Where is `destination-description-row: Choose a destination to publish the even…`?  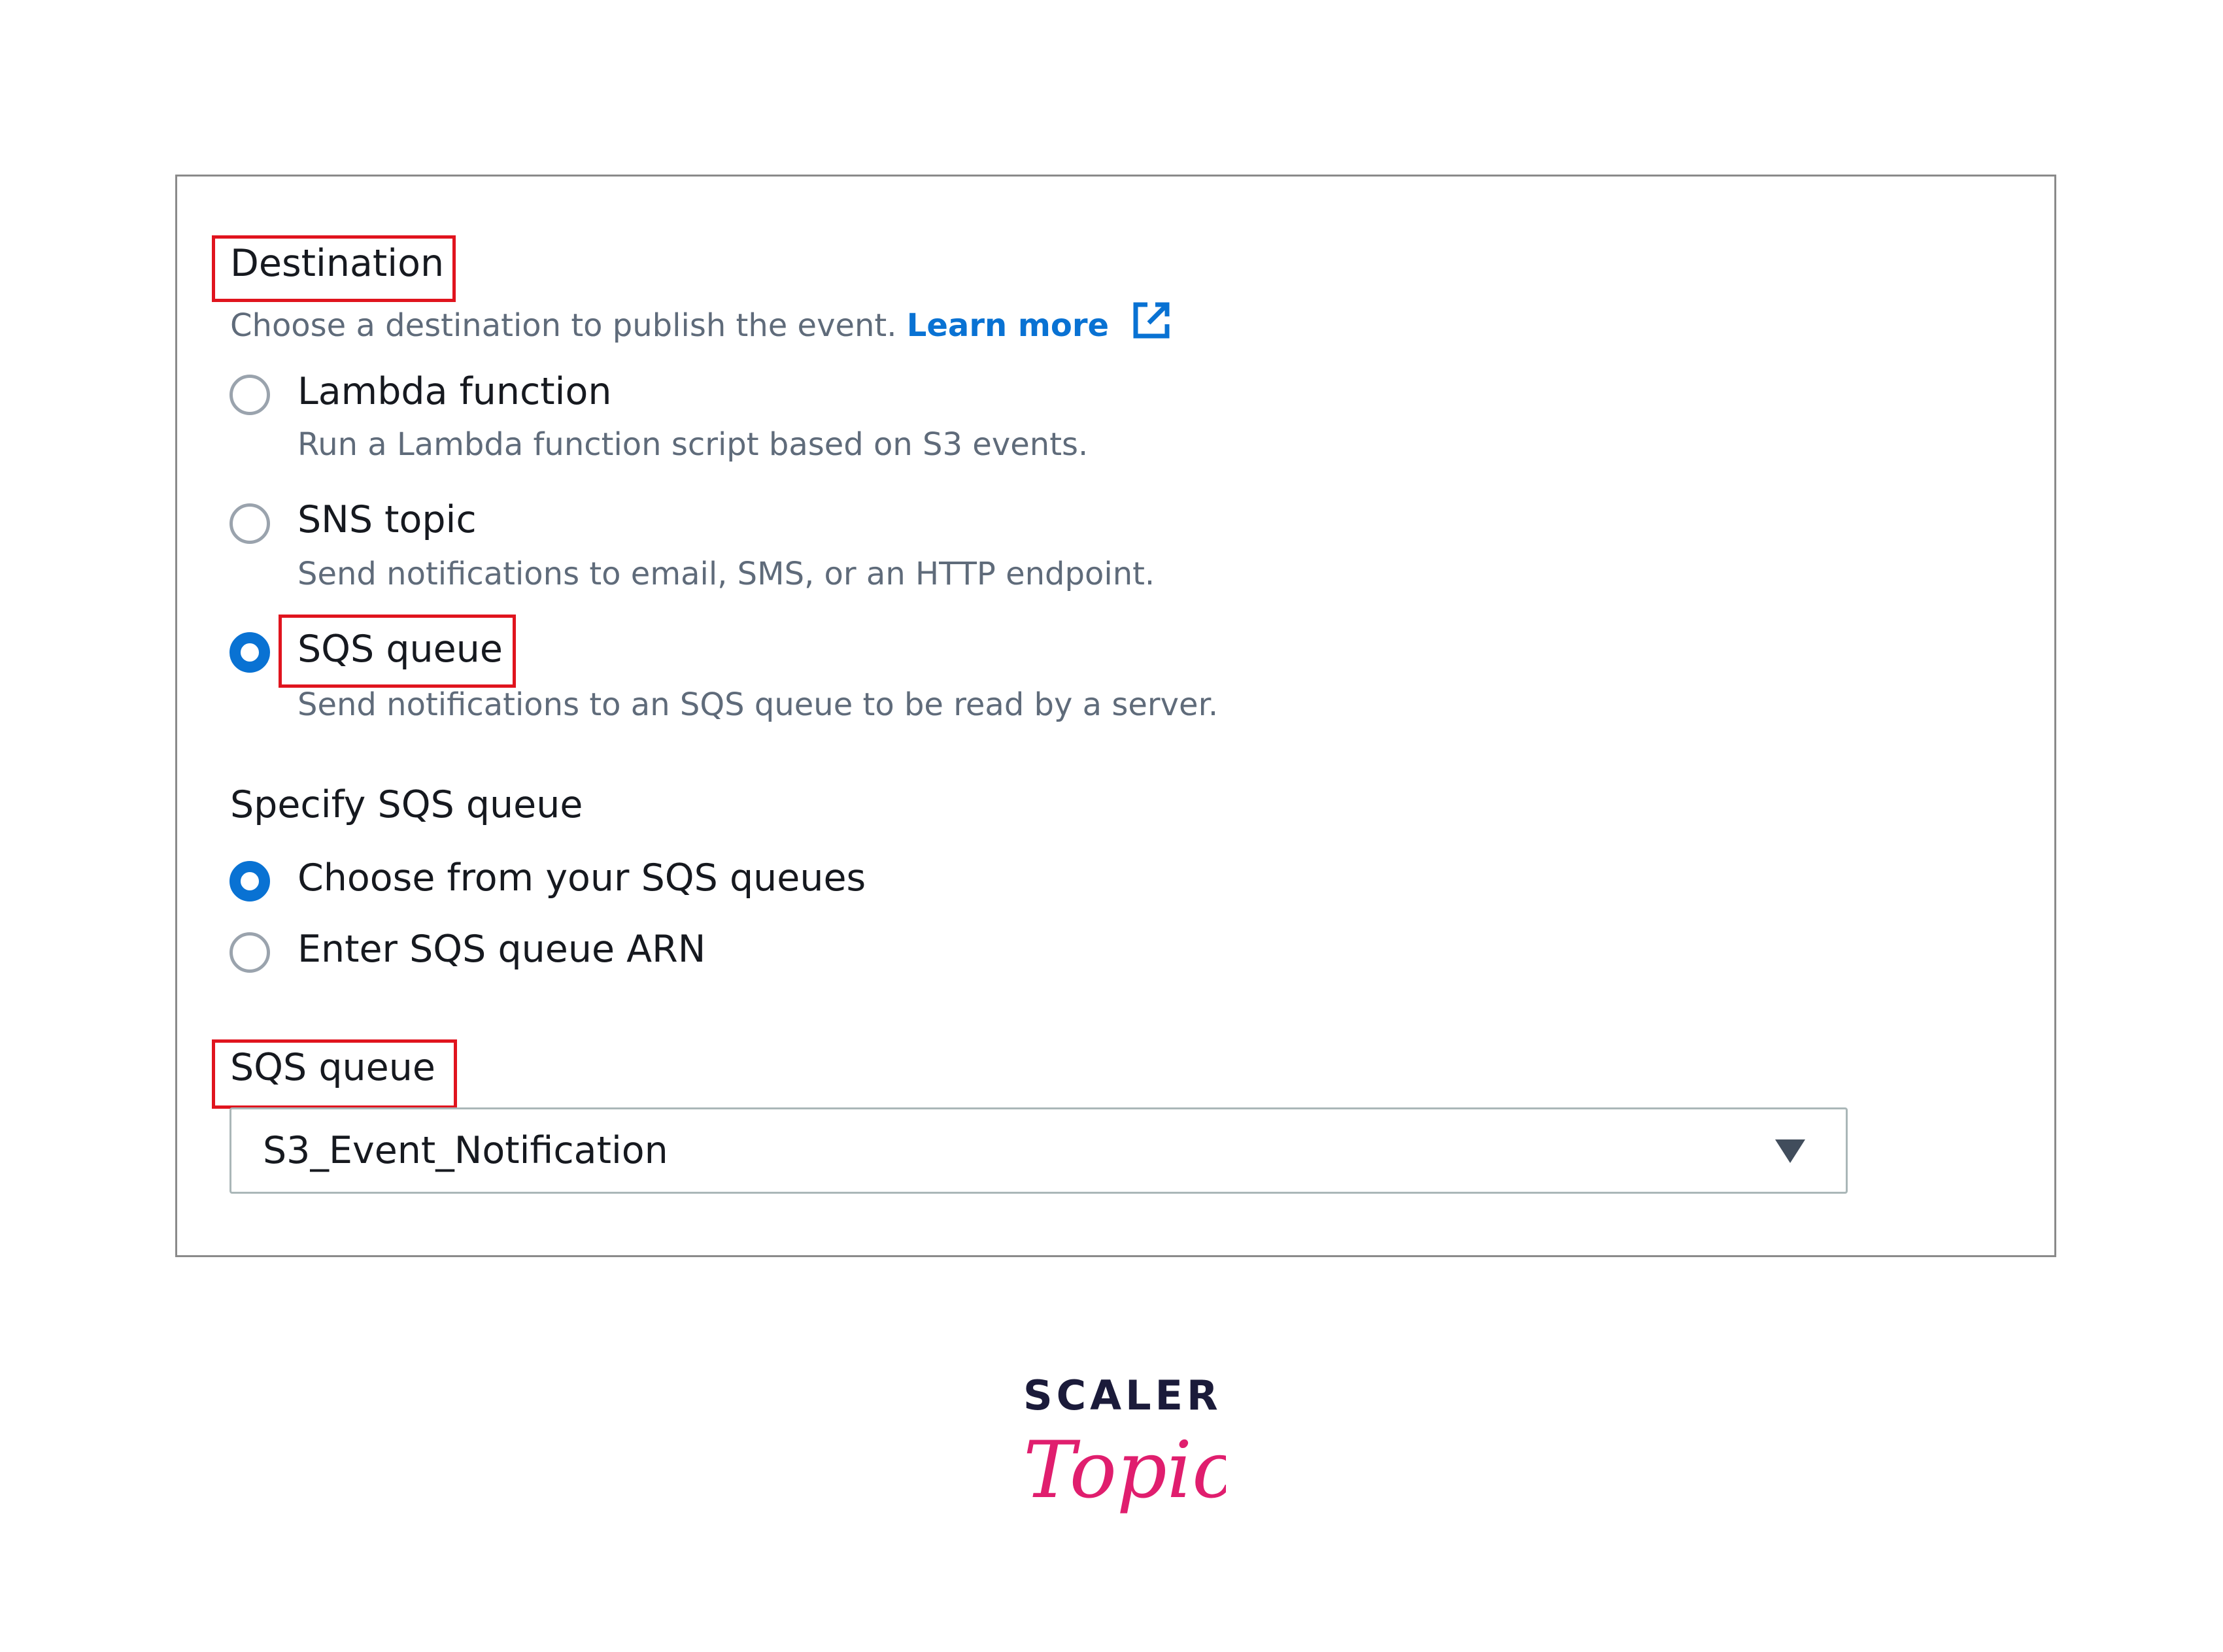 destination-description-row: Choose a destination to publish the even… is located at coordinates (701, 324).